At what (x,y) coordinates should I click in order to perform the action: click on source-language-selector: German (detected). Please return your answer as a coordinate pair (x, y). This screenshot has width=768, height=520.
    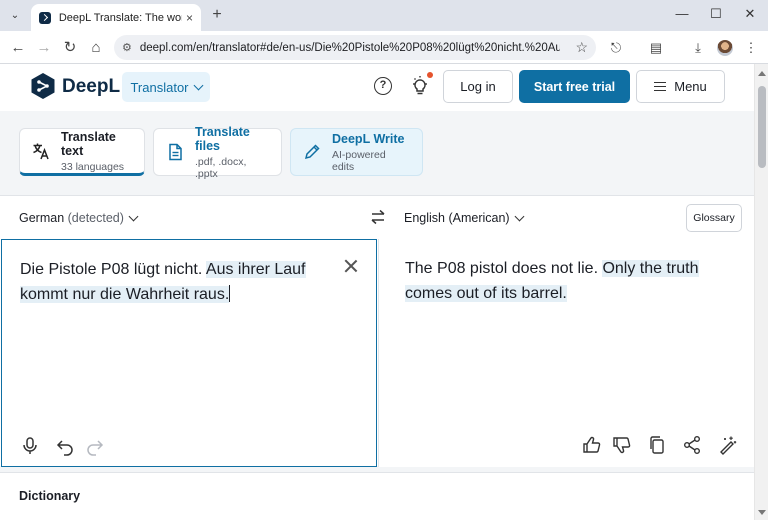
    Looking at the image, I should click on (79, 218).